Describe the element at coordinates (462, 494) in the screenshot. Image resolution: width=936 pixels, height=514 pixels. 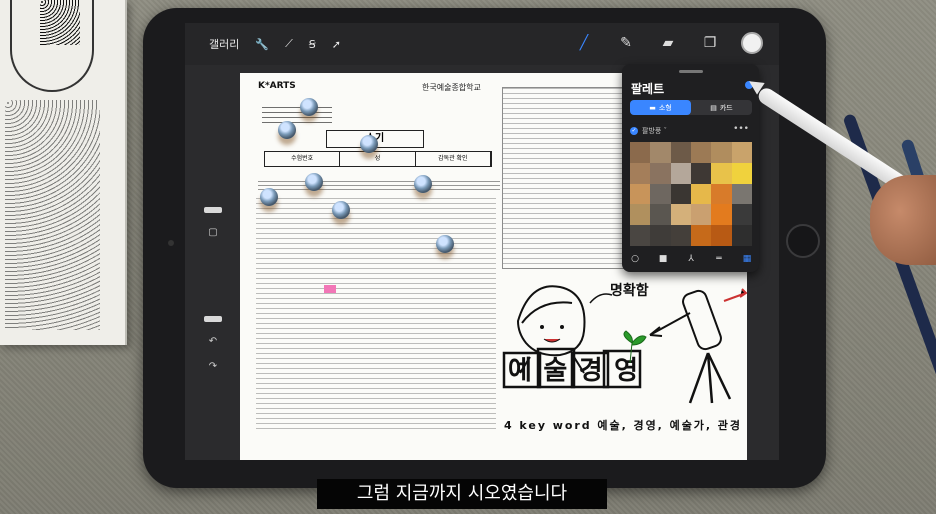
I see `video-subtitle: 그럼 지금까지 시오였습니다` at that location.